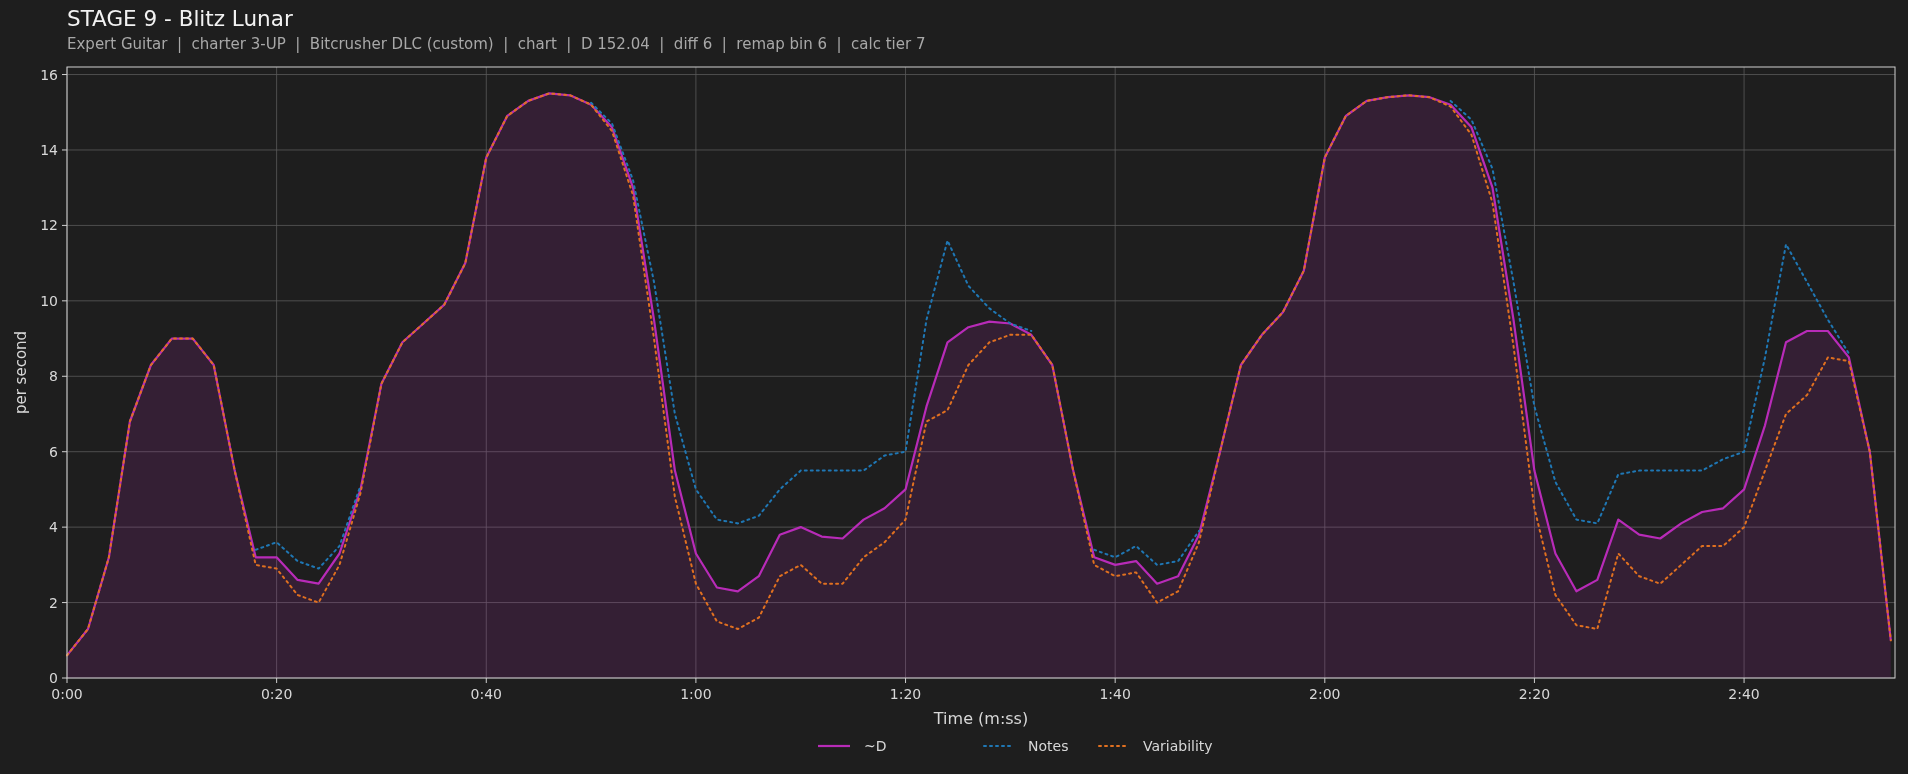  Describe the element at coordinates (21, 372) in the screenshot. I see `y-axis-label: per second` at that location.